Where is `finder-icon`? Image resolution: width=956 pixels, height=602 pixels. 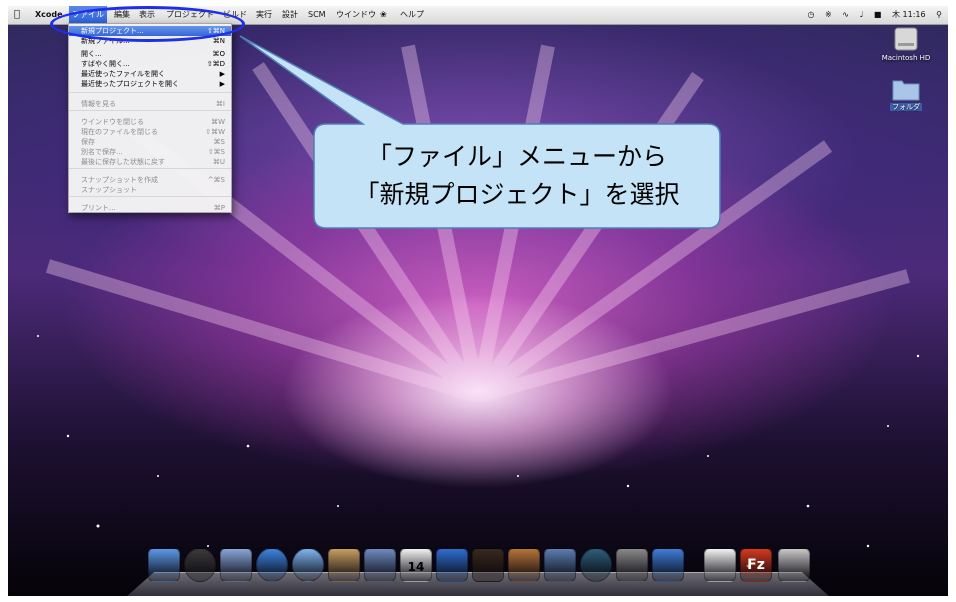
finder-icon is located at coordinates (164, 565).